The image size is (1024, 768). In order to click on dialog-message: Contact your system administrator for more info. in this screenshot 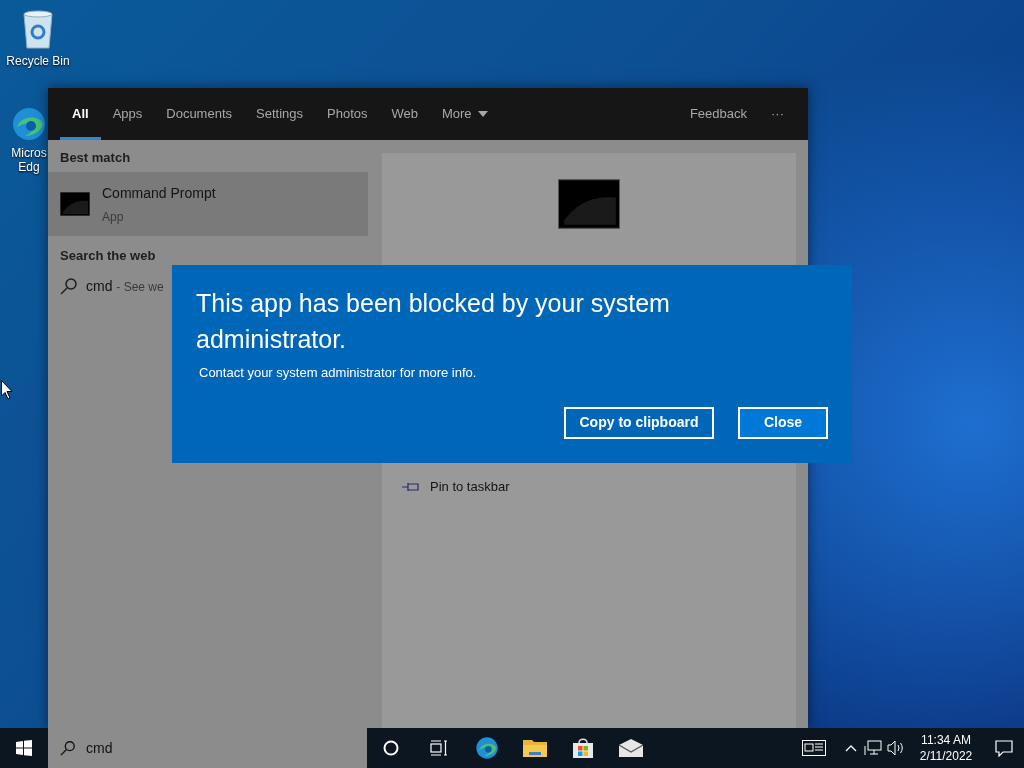, I will do `click(338, 373)`.